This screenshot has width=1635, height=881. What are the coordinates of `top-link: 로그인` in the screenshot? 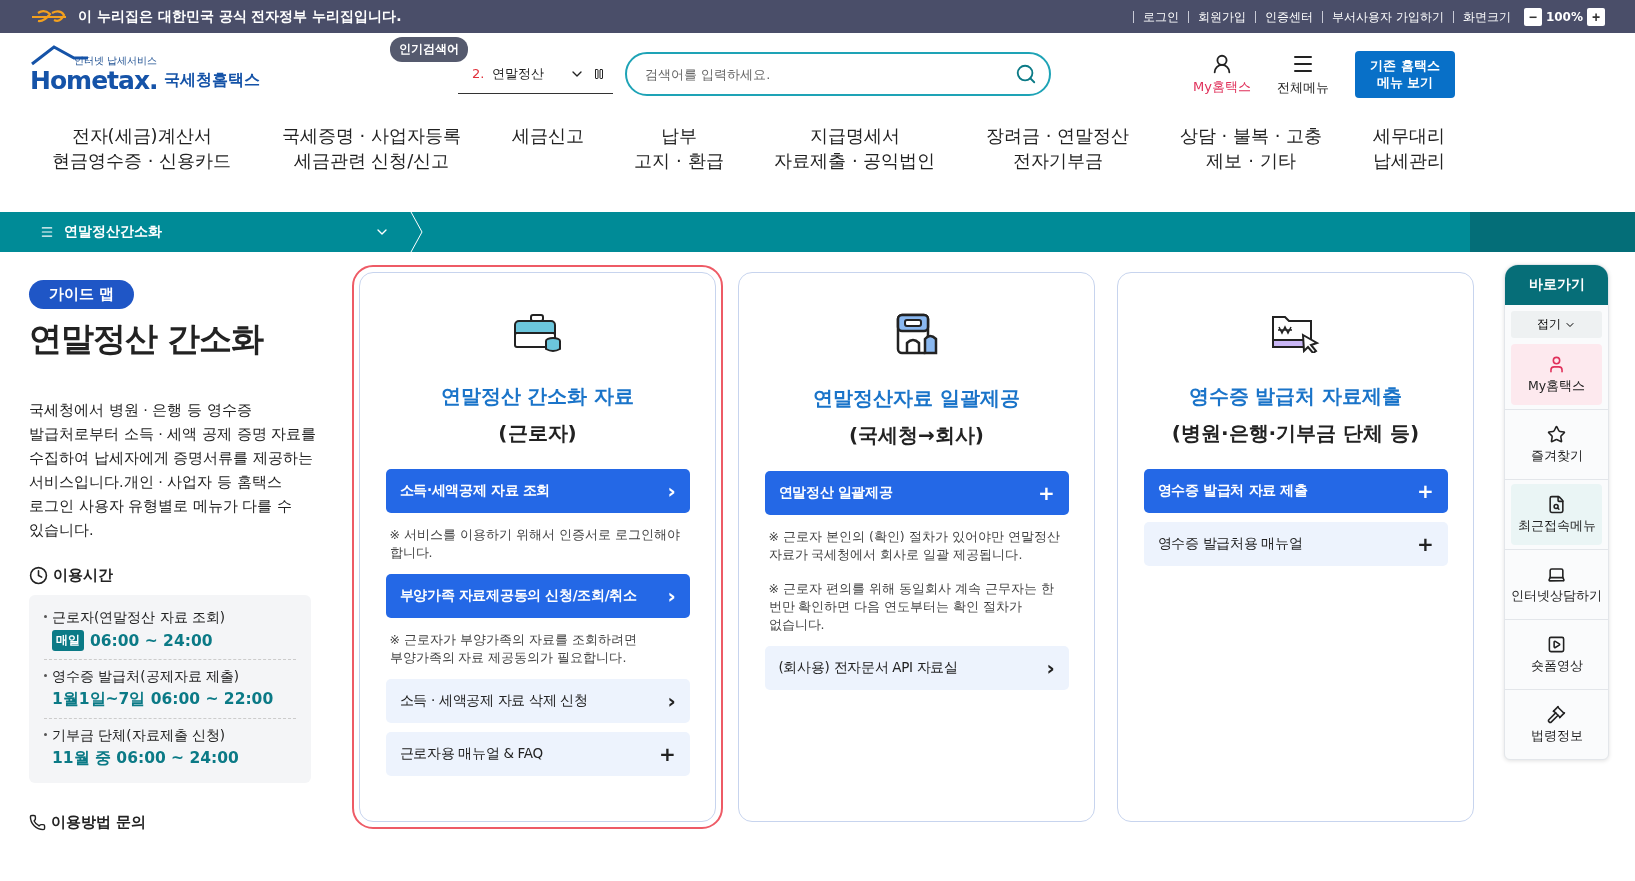 It's located at (1161, 16).